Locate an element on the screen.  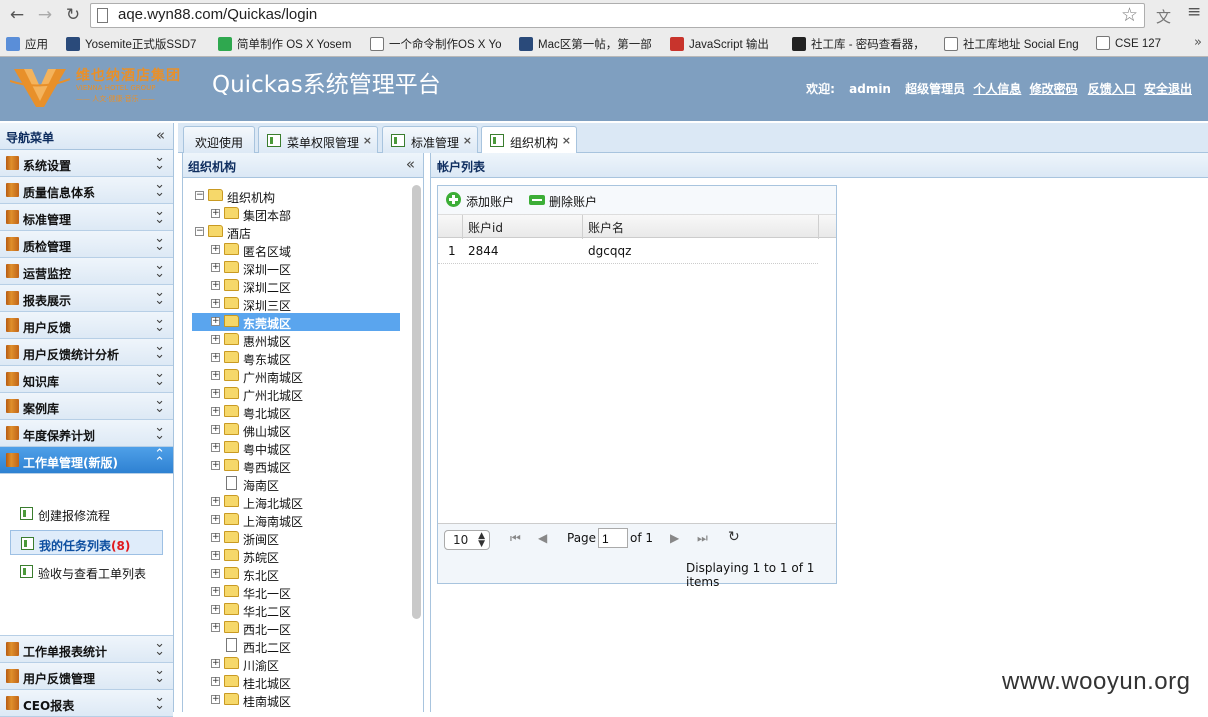
tree-node: + 桂南城区 is located at coordinates (296, 699).